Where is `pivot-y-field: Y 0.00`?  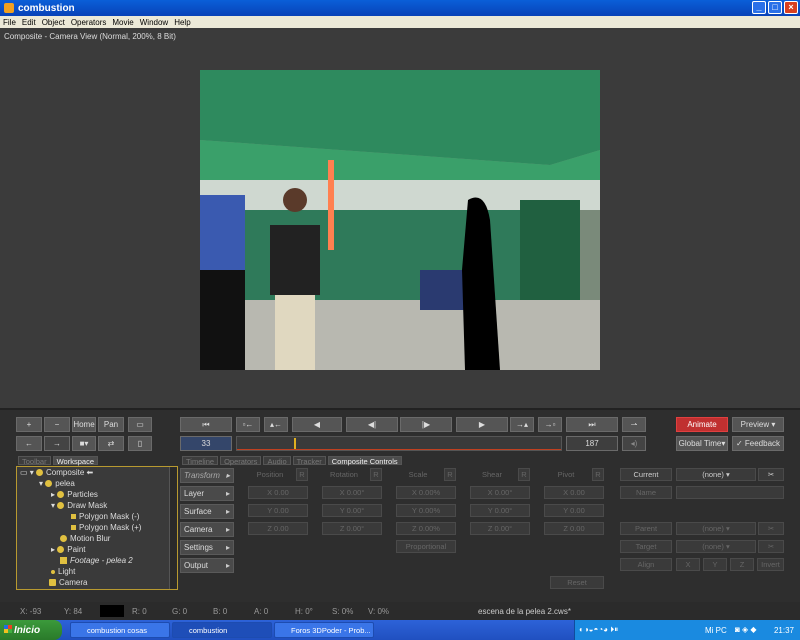
pivot-y-field: Y 0.00 is located at coordinates (574, 510).